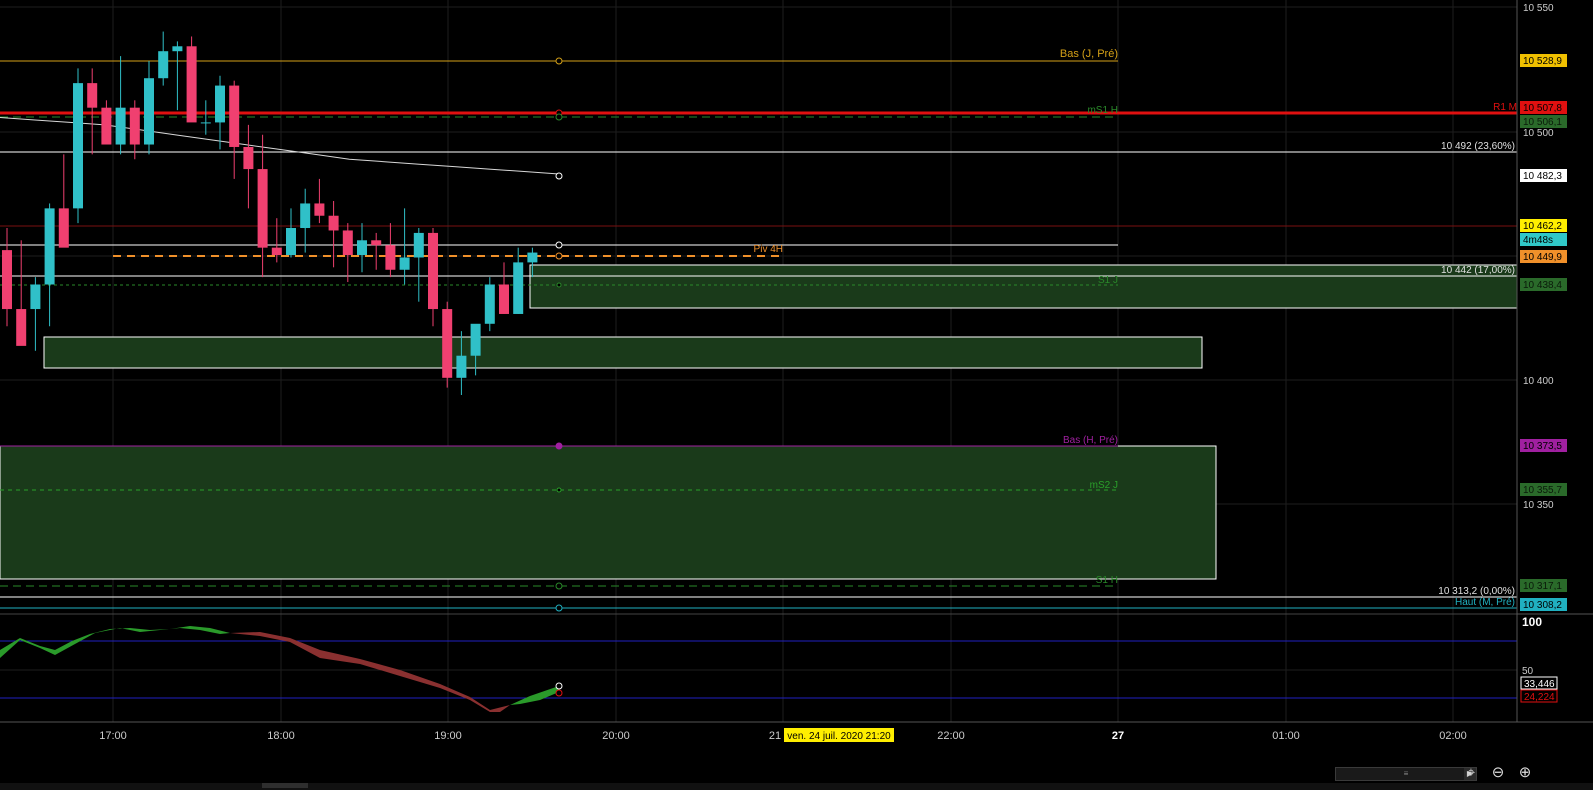 The height and width of the screenshot is (790, 1593). Describe the element at coordinates (1505, 107) in the screenshot. I see `label-r1m: R1 M` at that location.